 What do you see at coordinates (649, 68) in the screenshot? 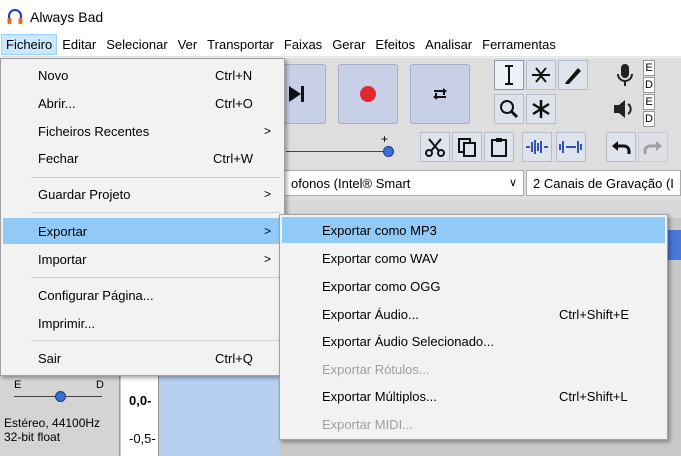
I see `record-meter-left-label: E` at bounding box center [649, 68].